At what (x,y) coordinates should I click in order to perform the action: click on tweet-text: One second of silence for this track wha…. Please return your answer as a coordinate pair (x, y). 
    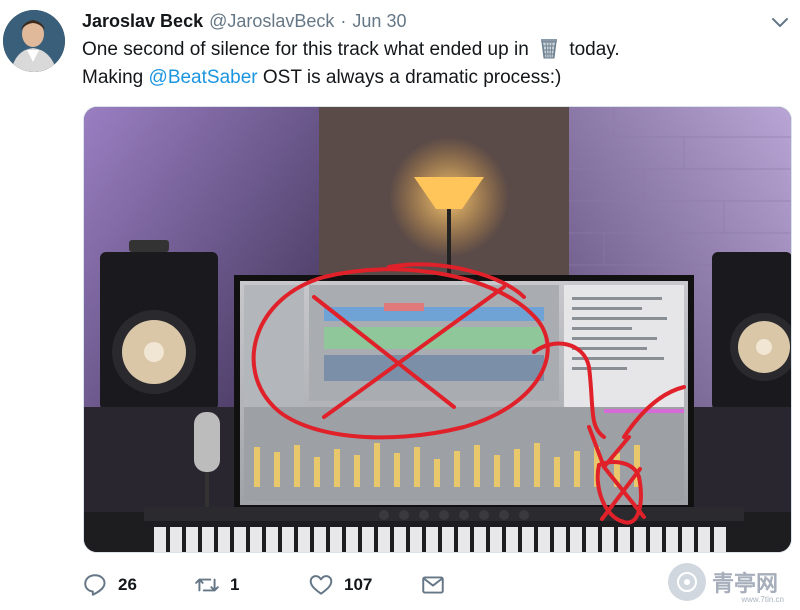
    Looking at the image, I should click on (432, 64).